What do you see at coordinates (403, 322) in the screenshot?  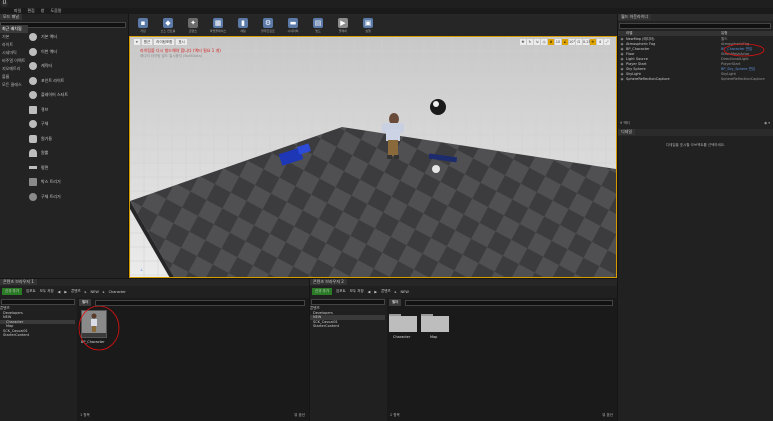 I see `folder-tile-character` at bounding box center [403, 322].